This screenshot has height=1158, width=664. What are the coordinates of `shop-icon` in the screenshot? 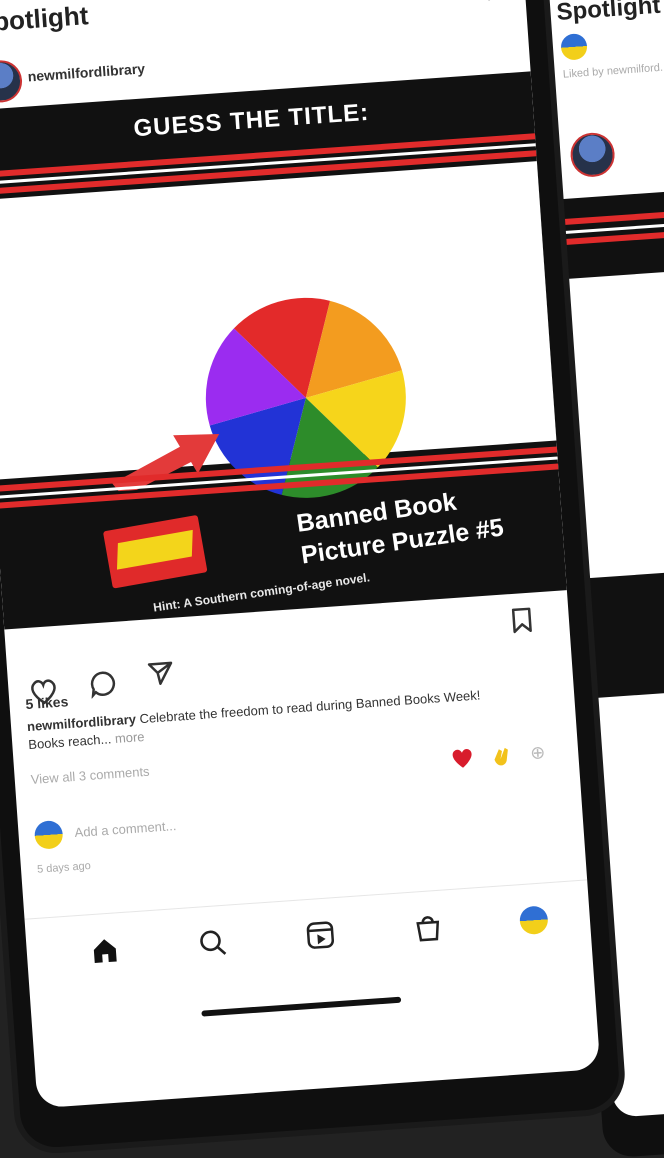 It's located at (428, 927).